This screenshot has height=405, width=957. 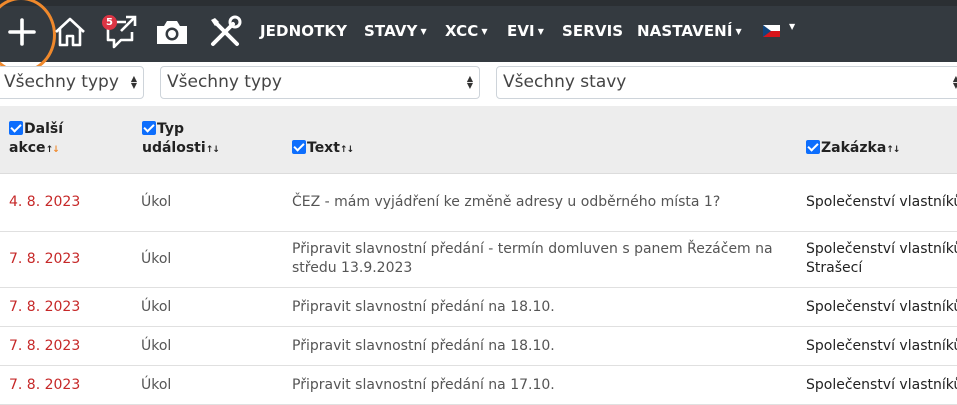 What do you see at coordinates (224, 82) in the screenshot?
I see `type-filter-2-value: Všechny typy` at bounding box center [224, 82].